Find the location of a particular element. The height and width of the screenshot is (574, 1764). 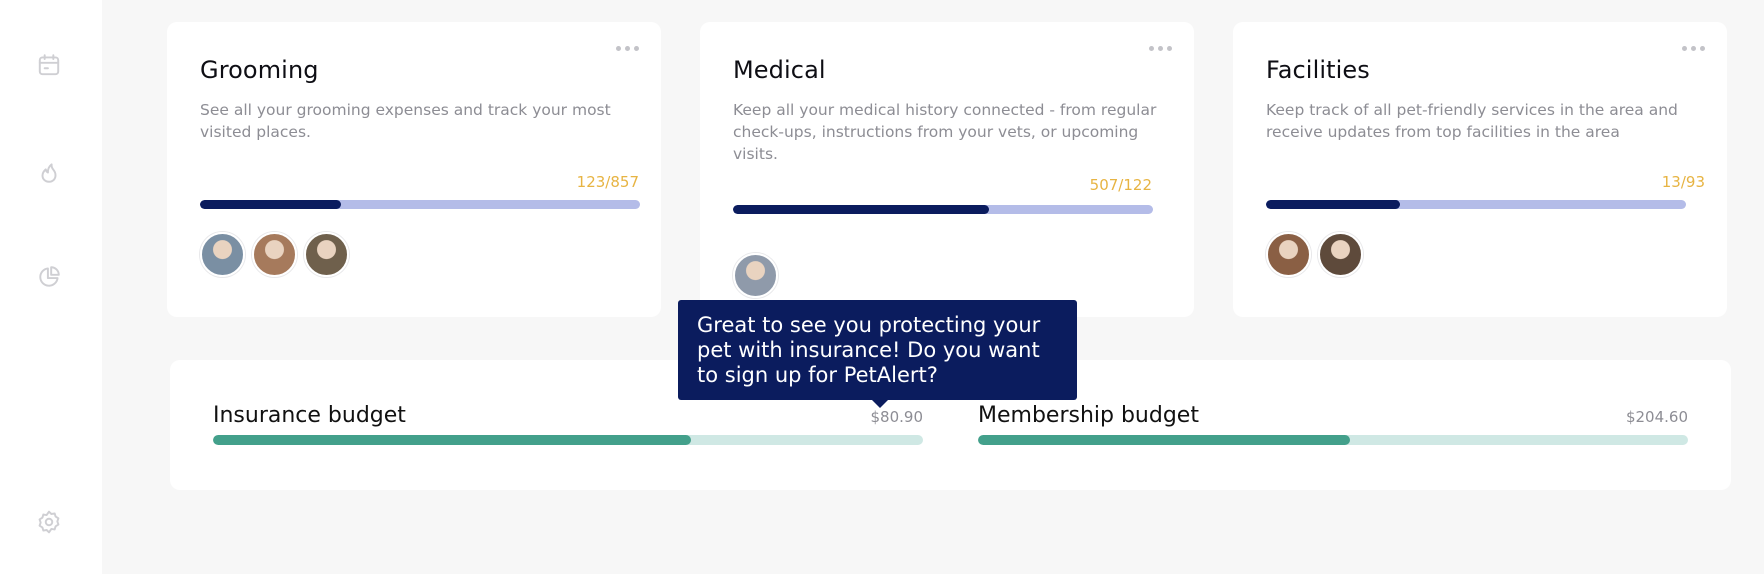

membership-budget: Membership budget $204.60 is located at coordinates (1333, 424).